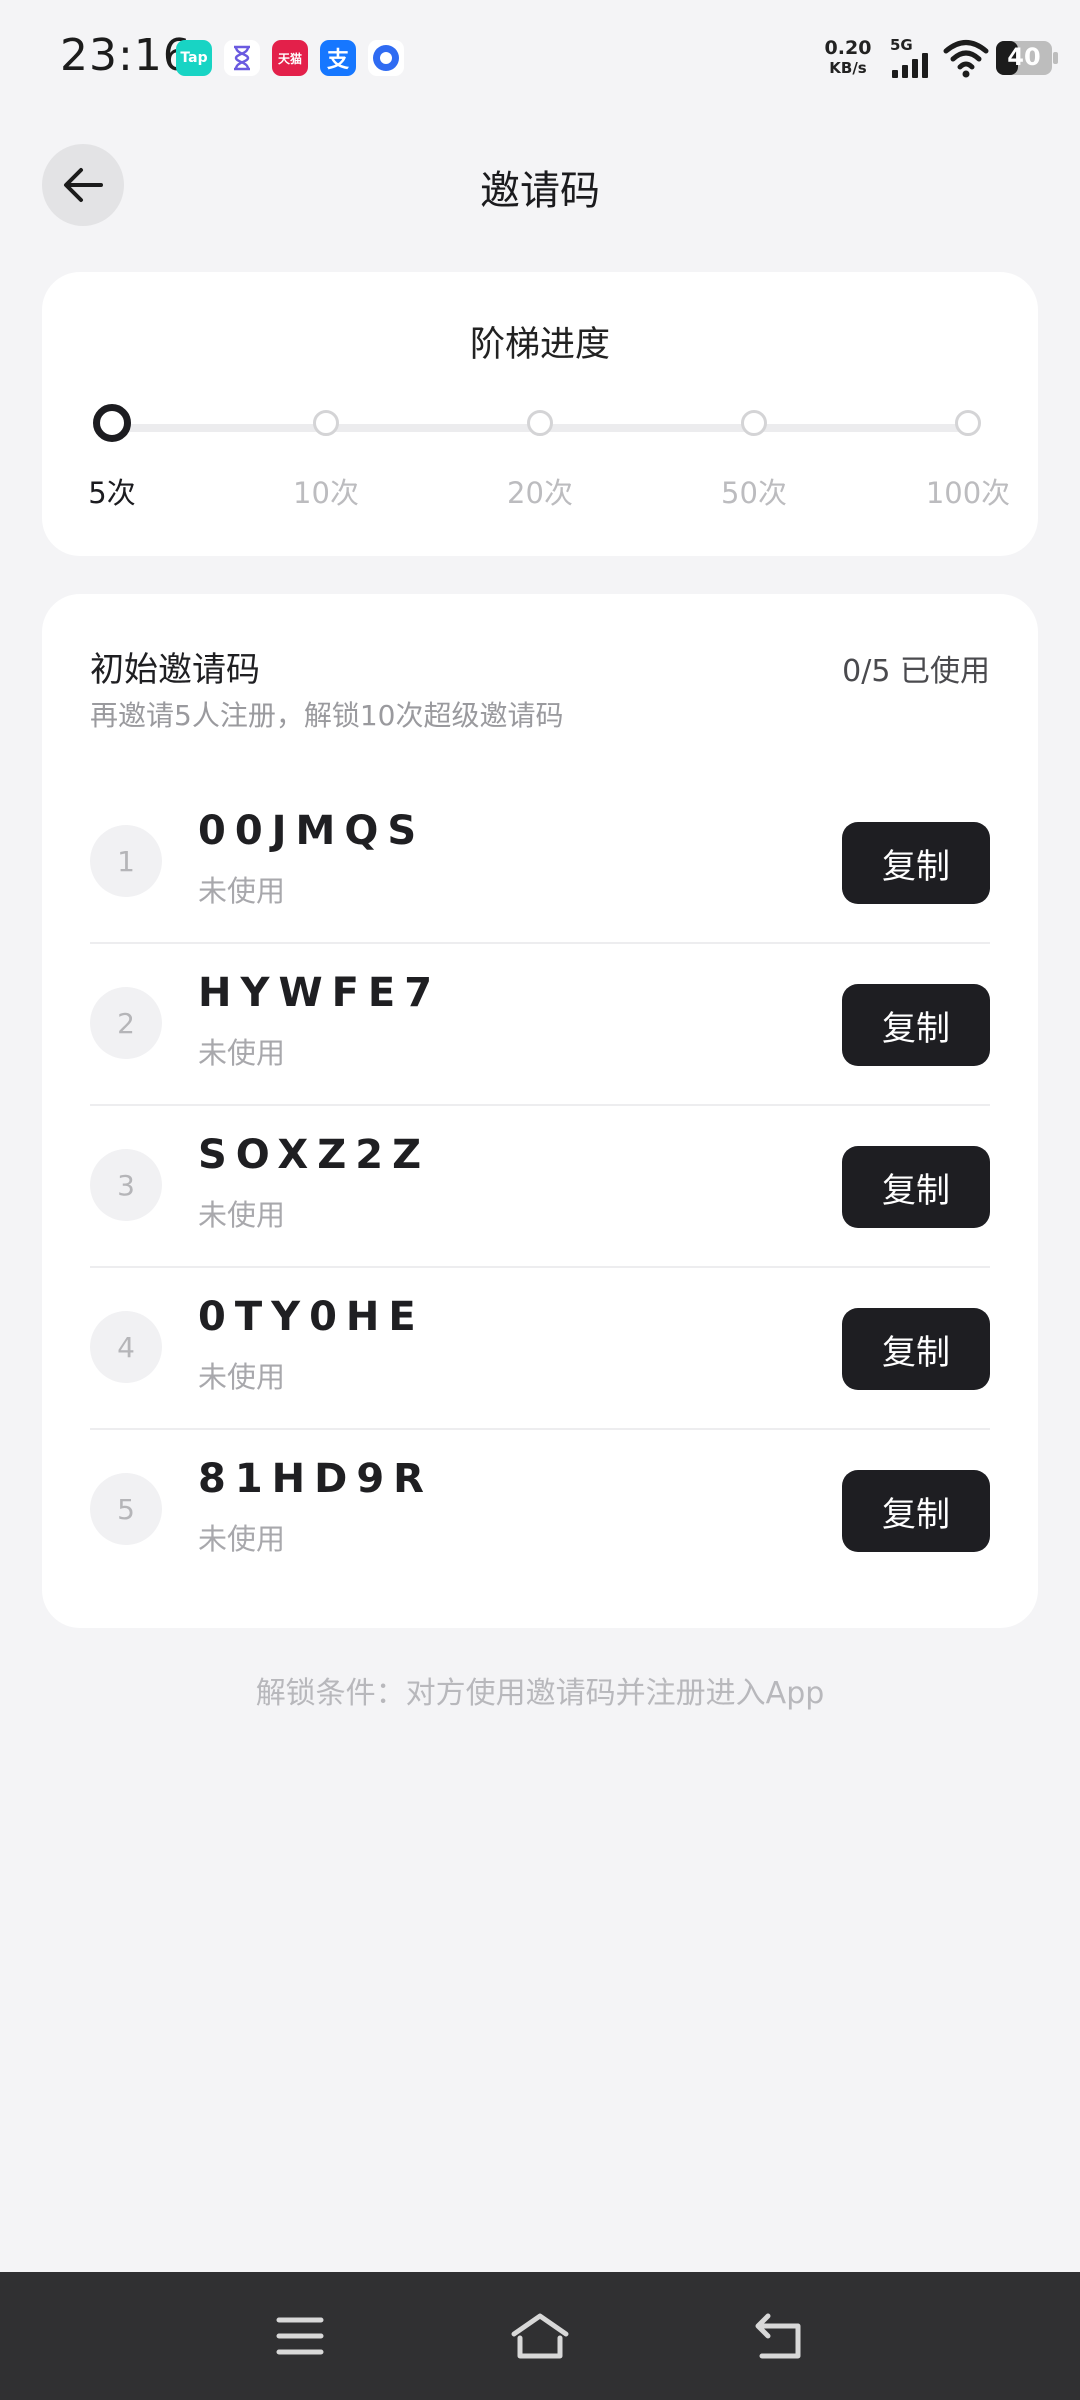 This screenshot has width=1080, height=2400. Describe the element at coordinates (540, 1025) in the screenshot. I see `code-row: 2 HYWFE7 未使用 复制` at that location.